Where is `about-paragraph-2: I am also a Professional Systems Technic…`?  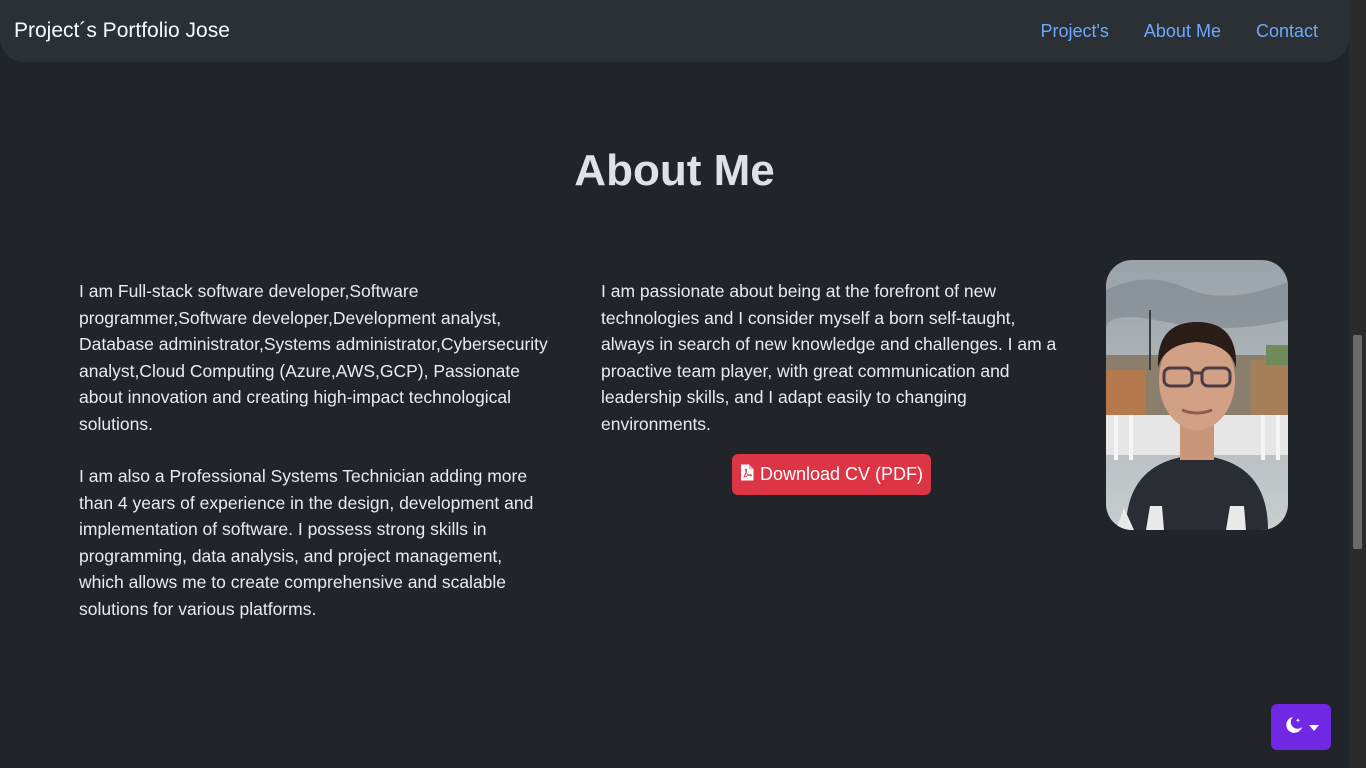
about-paragraph-2: I am also a Professional Systems Technic… is located at coordinates (306, 542).